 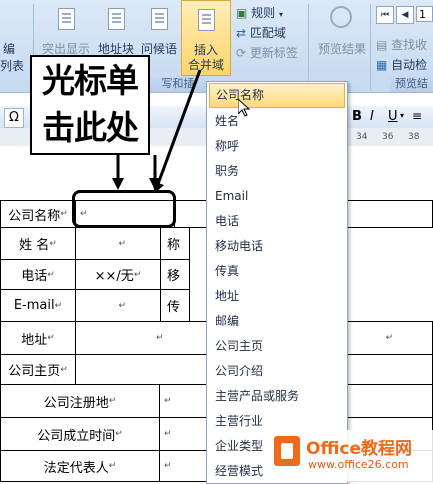 What do you see at coordinates (277, 171) in the screenshot?
I see `menu-item-position: 职务` at bounding box center [277, 171].